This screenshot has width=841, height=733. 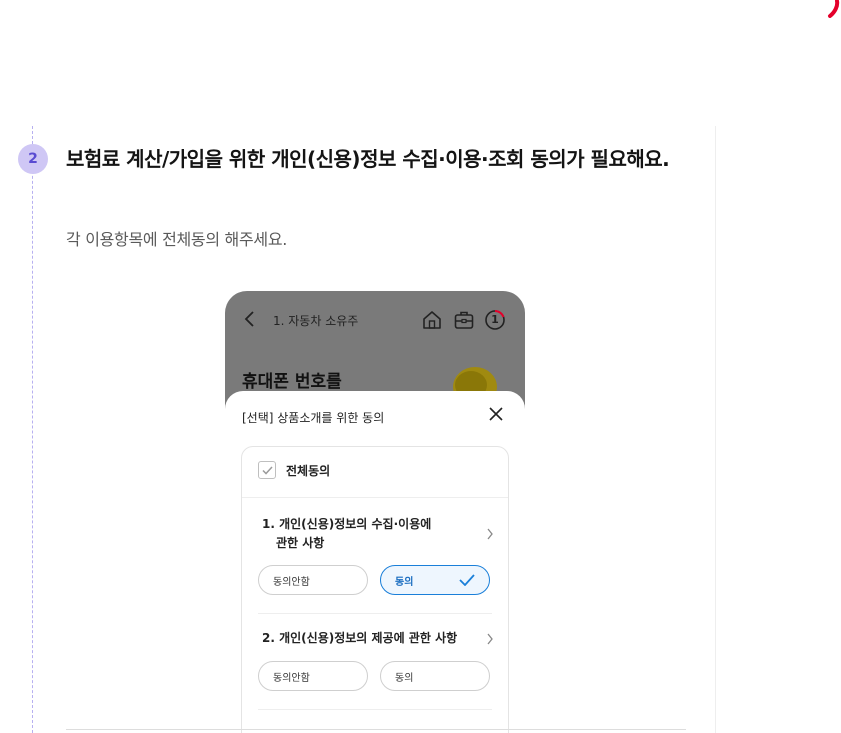 I want to click on brand-mark-icon, so click(x=834, y=9).